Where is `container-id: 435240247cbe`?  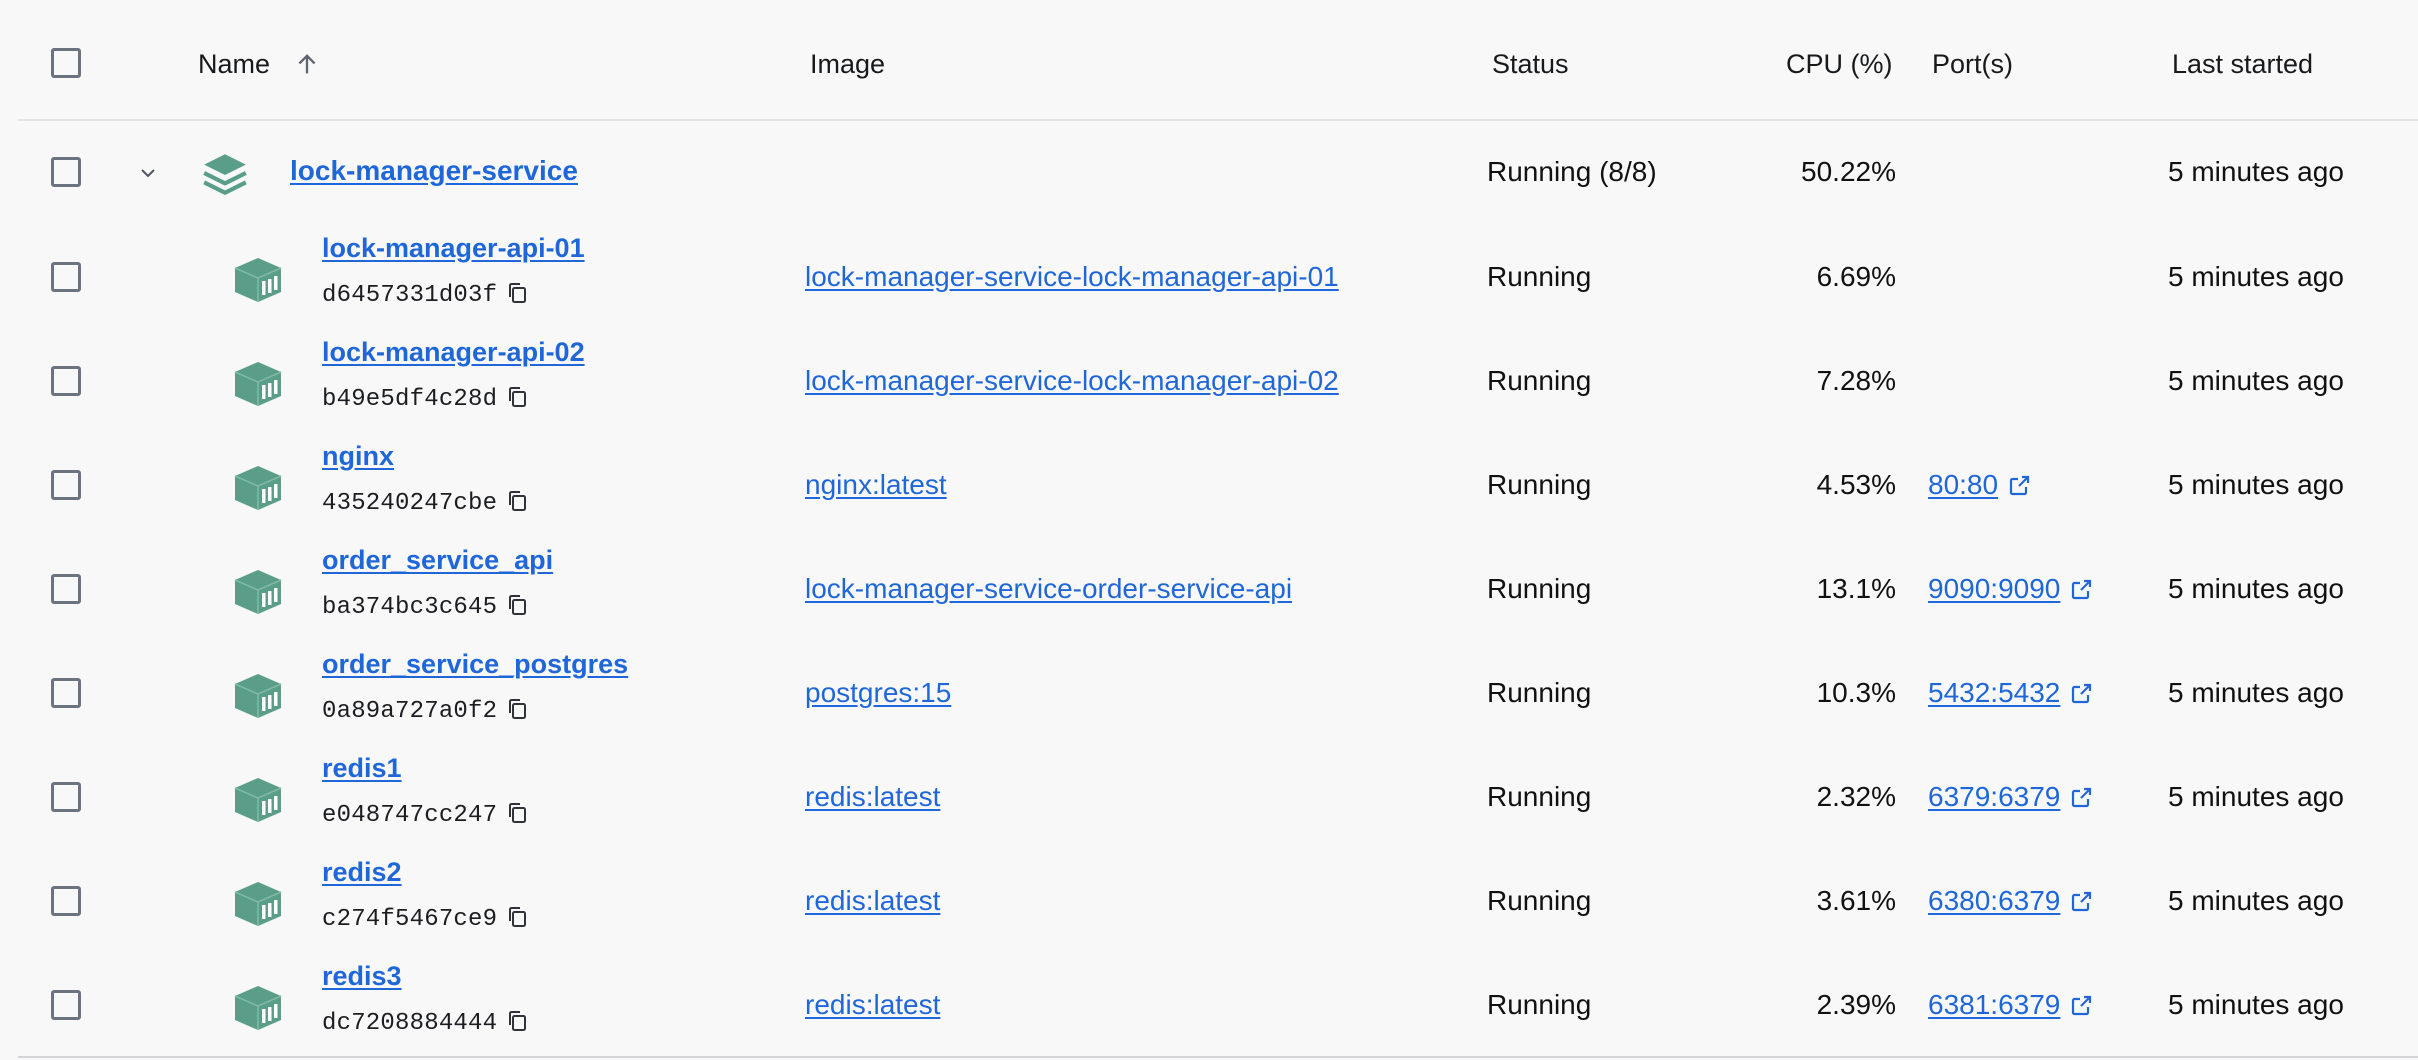 container-id: 435240247cbe is located at coordinates (410, 503).